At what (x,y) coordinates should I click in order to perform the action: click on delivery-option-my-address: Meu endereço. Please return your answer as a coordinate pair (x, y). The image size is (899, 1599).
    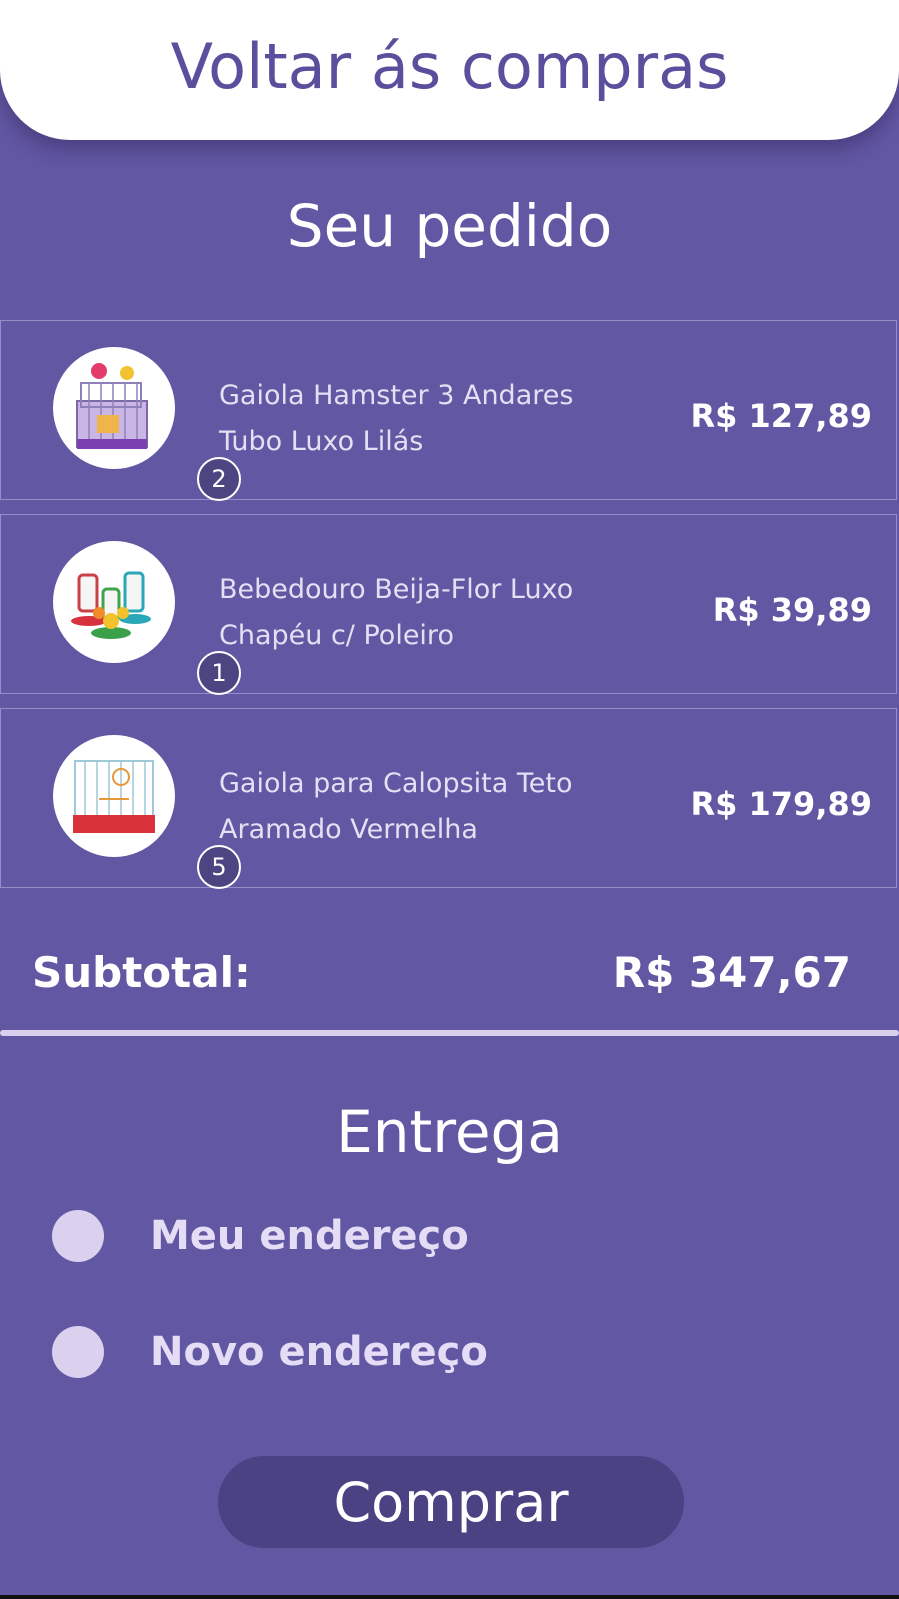
    Looking at the image, I should click on (260, 1236).